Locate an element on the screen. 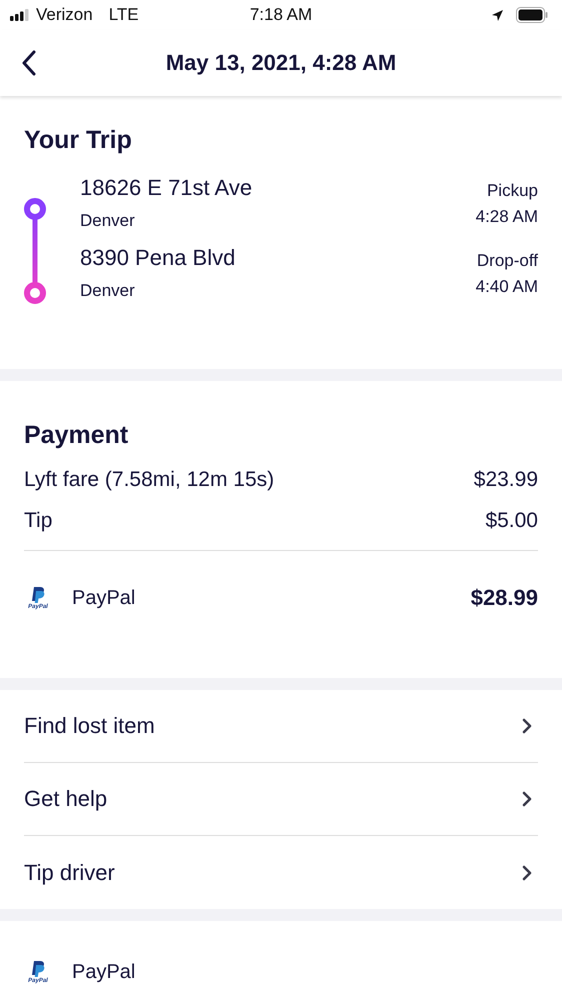  network-type: LTE is located at coordinates (123, 15).